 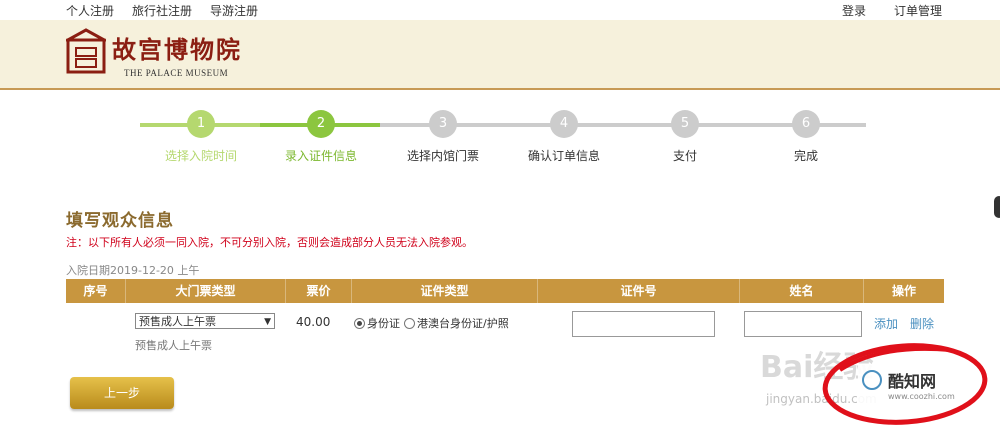 What do you see at coordinates (234, 10) in the screenshot?
I see `guide-register-link: 导游注册` at bounding box center [234, 10].